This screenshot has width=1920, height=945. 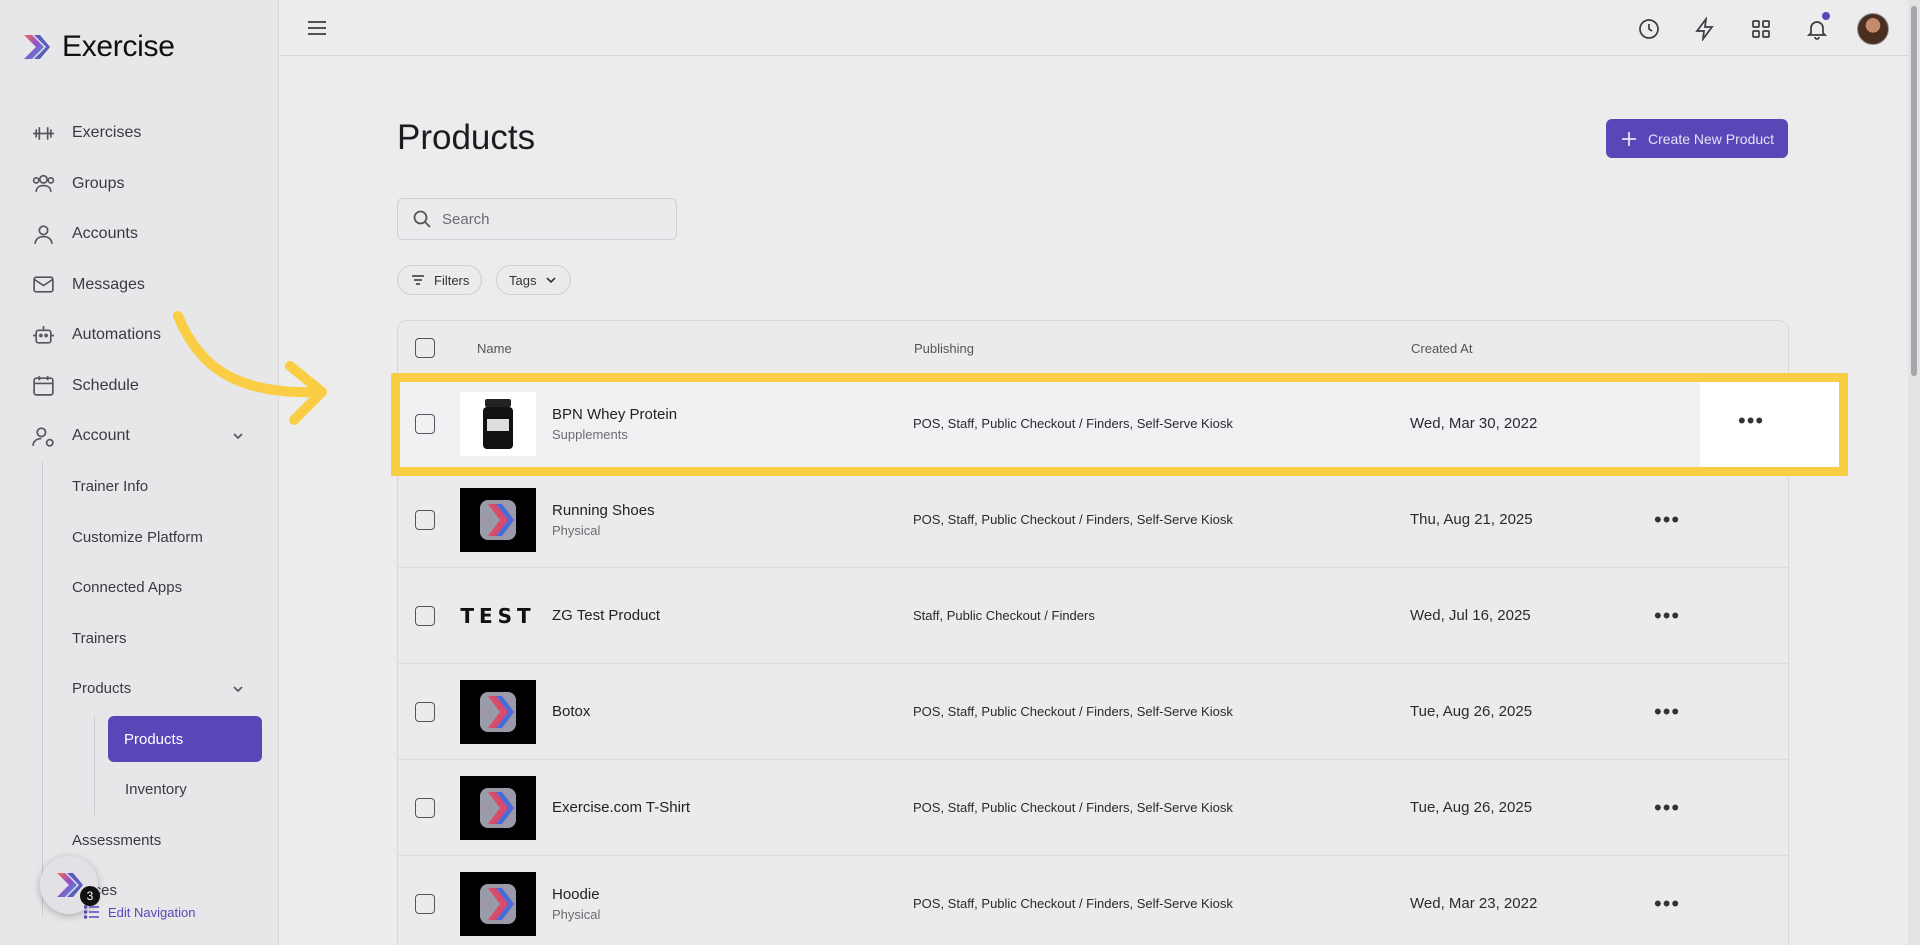 What do you see at coordinates (542, 219) in the screenshot?
I see `search-input` at bounding box center [542, 219].